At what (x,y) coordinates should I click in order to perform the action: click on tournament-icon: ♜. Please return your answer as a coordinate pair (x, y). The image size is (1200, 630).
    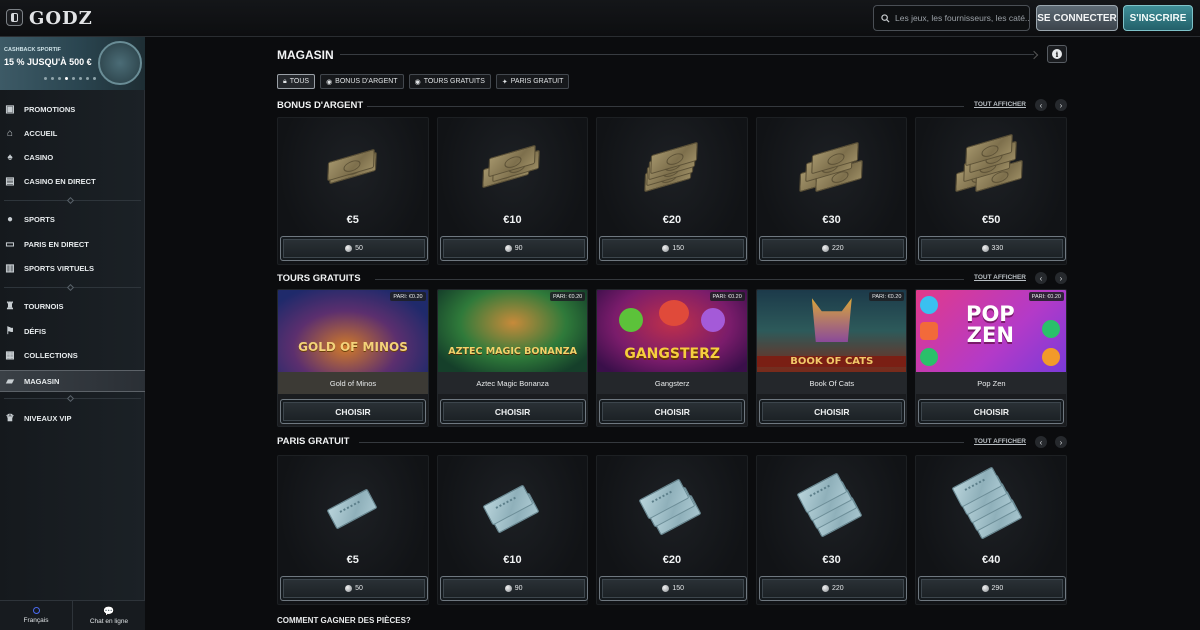
    Looking at the image, I should click on (10, 306).